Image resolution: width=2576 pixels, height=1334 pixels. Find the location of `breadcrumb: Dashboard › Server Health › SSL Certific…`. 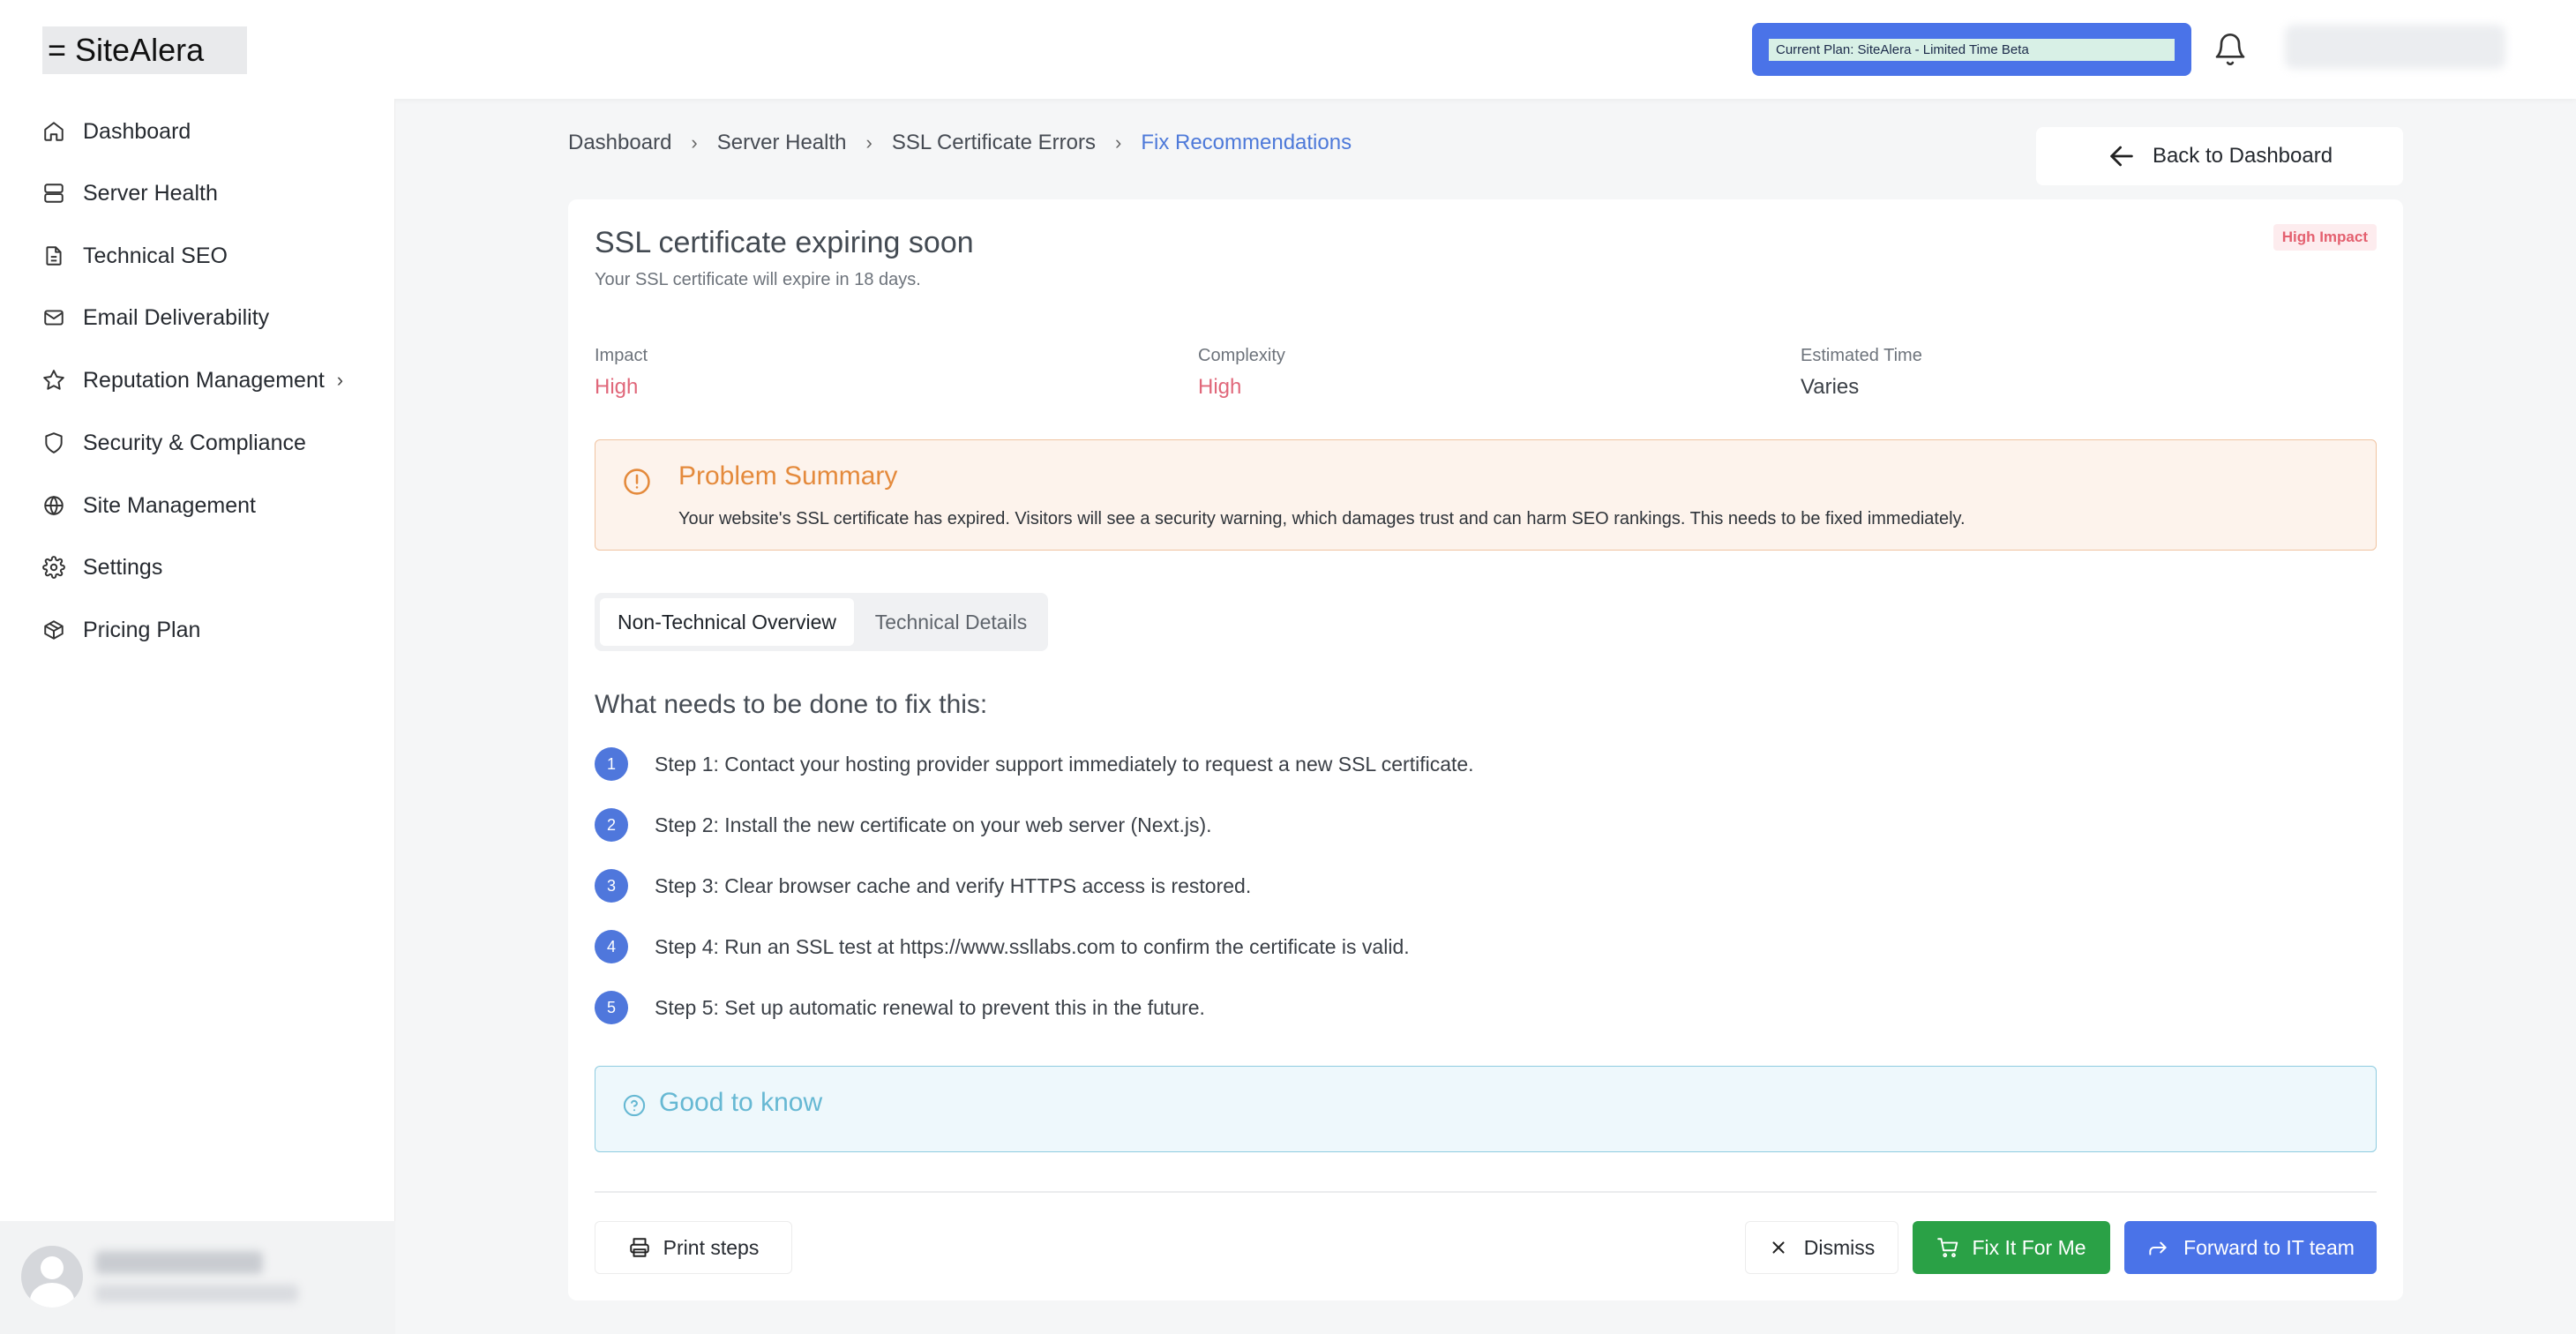

breadcrumb: Dashboard › Server Health › SSL Certific… is located at coordinates (960, 143).